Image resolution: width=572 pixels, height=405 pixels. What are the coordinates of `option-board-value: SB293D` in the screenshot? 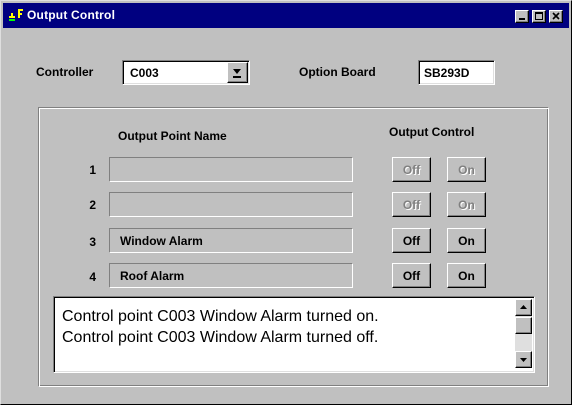 It's located at (447, 73).